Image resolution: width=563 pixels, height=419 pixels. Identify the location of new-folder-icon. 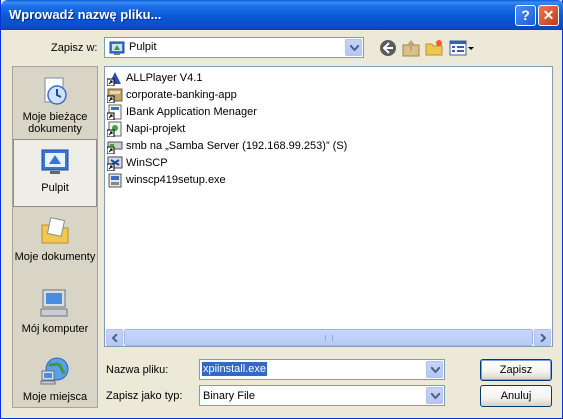
(434, 48).